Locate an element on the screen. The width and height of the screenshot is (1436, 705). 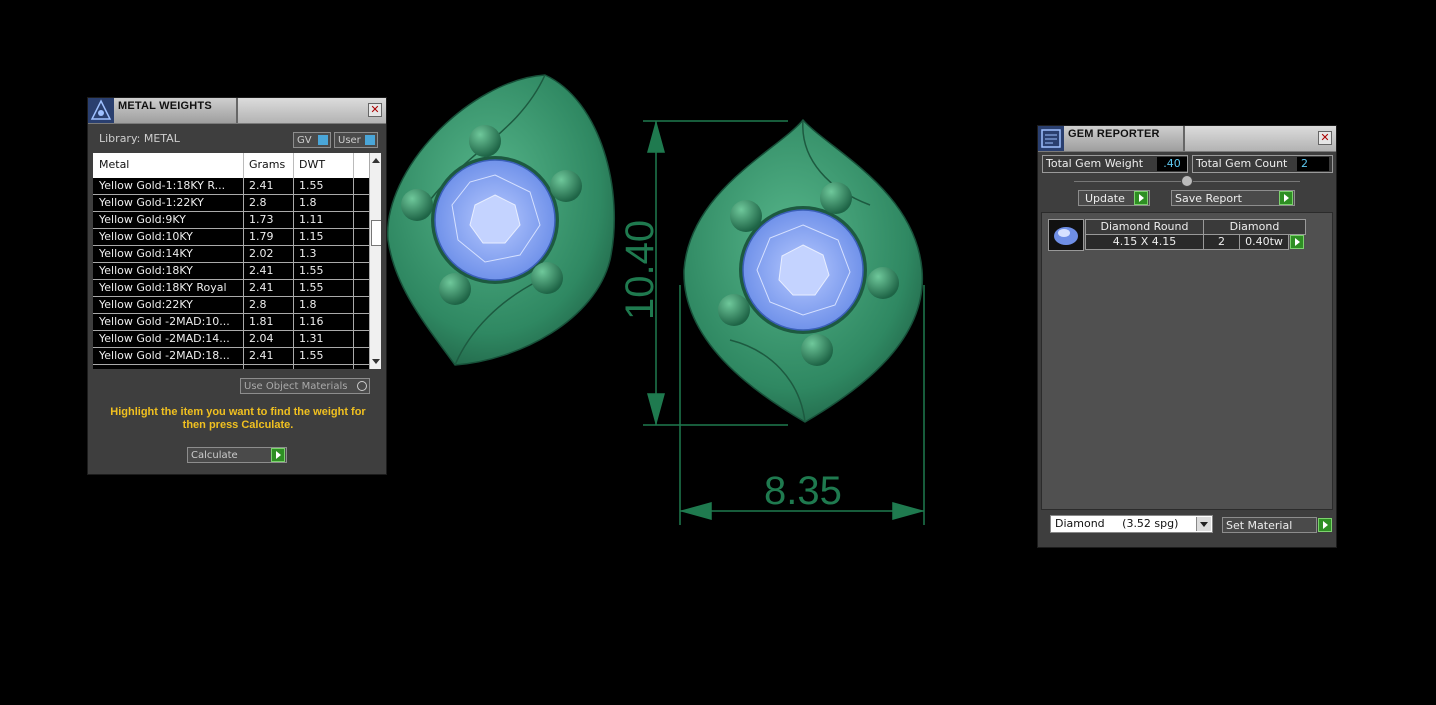
scroll-down-icon is located at coordinates (376, 361).